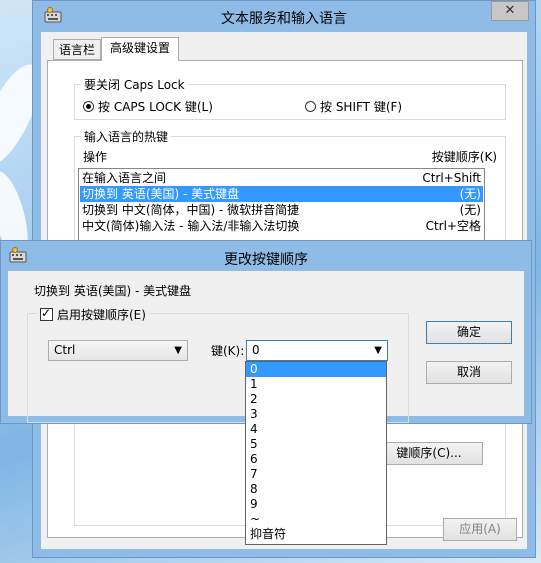 This screenshot has width=541, height=563. Describe the element at coordinates (316, 459) in the screenshot. I see `dropdown-option: 6` at that location.